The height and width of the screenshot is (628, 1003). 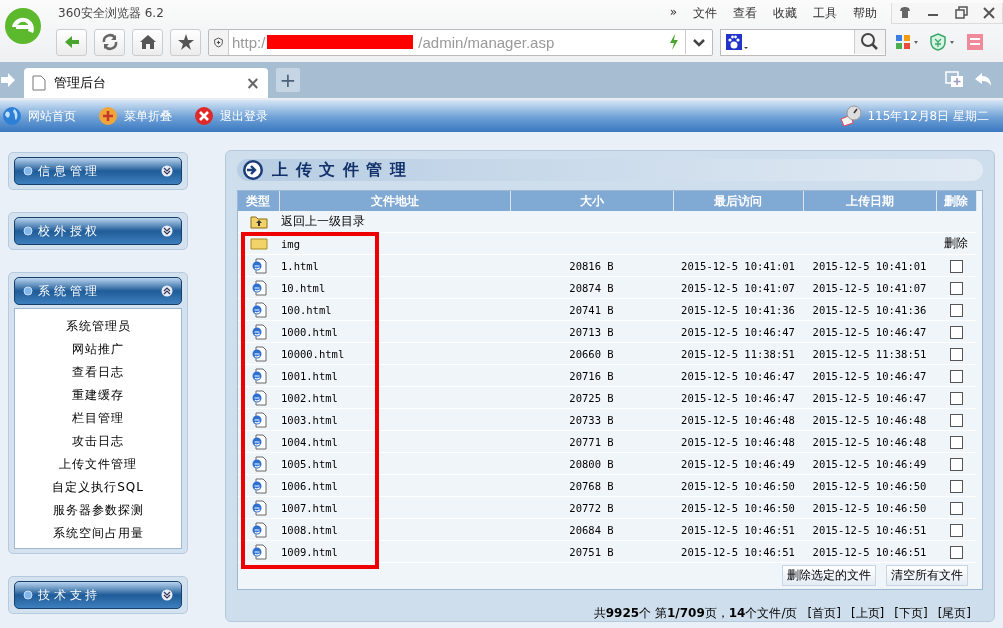 I want to click on sidebar-item: 网站推广, so click(x=98, y=349).